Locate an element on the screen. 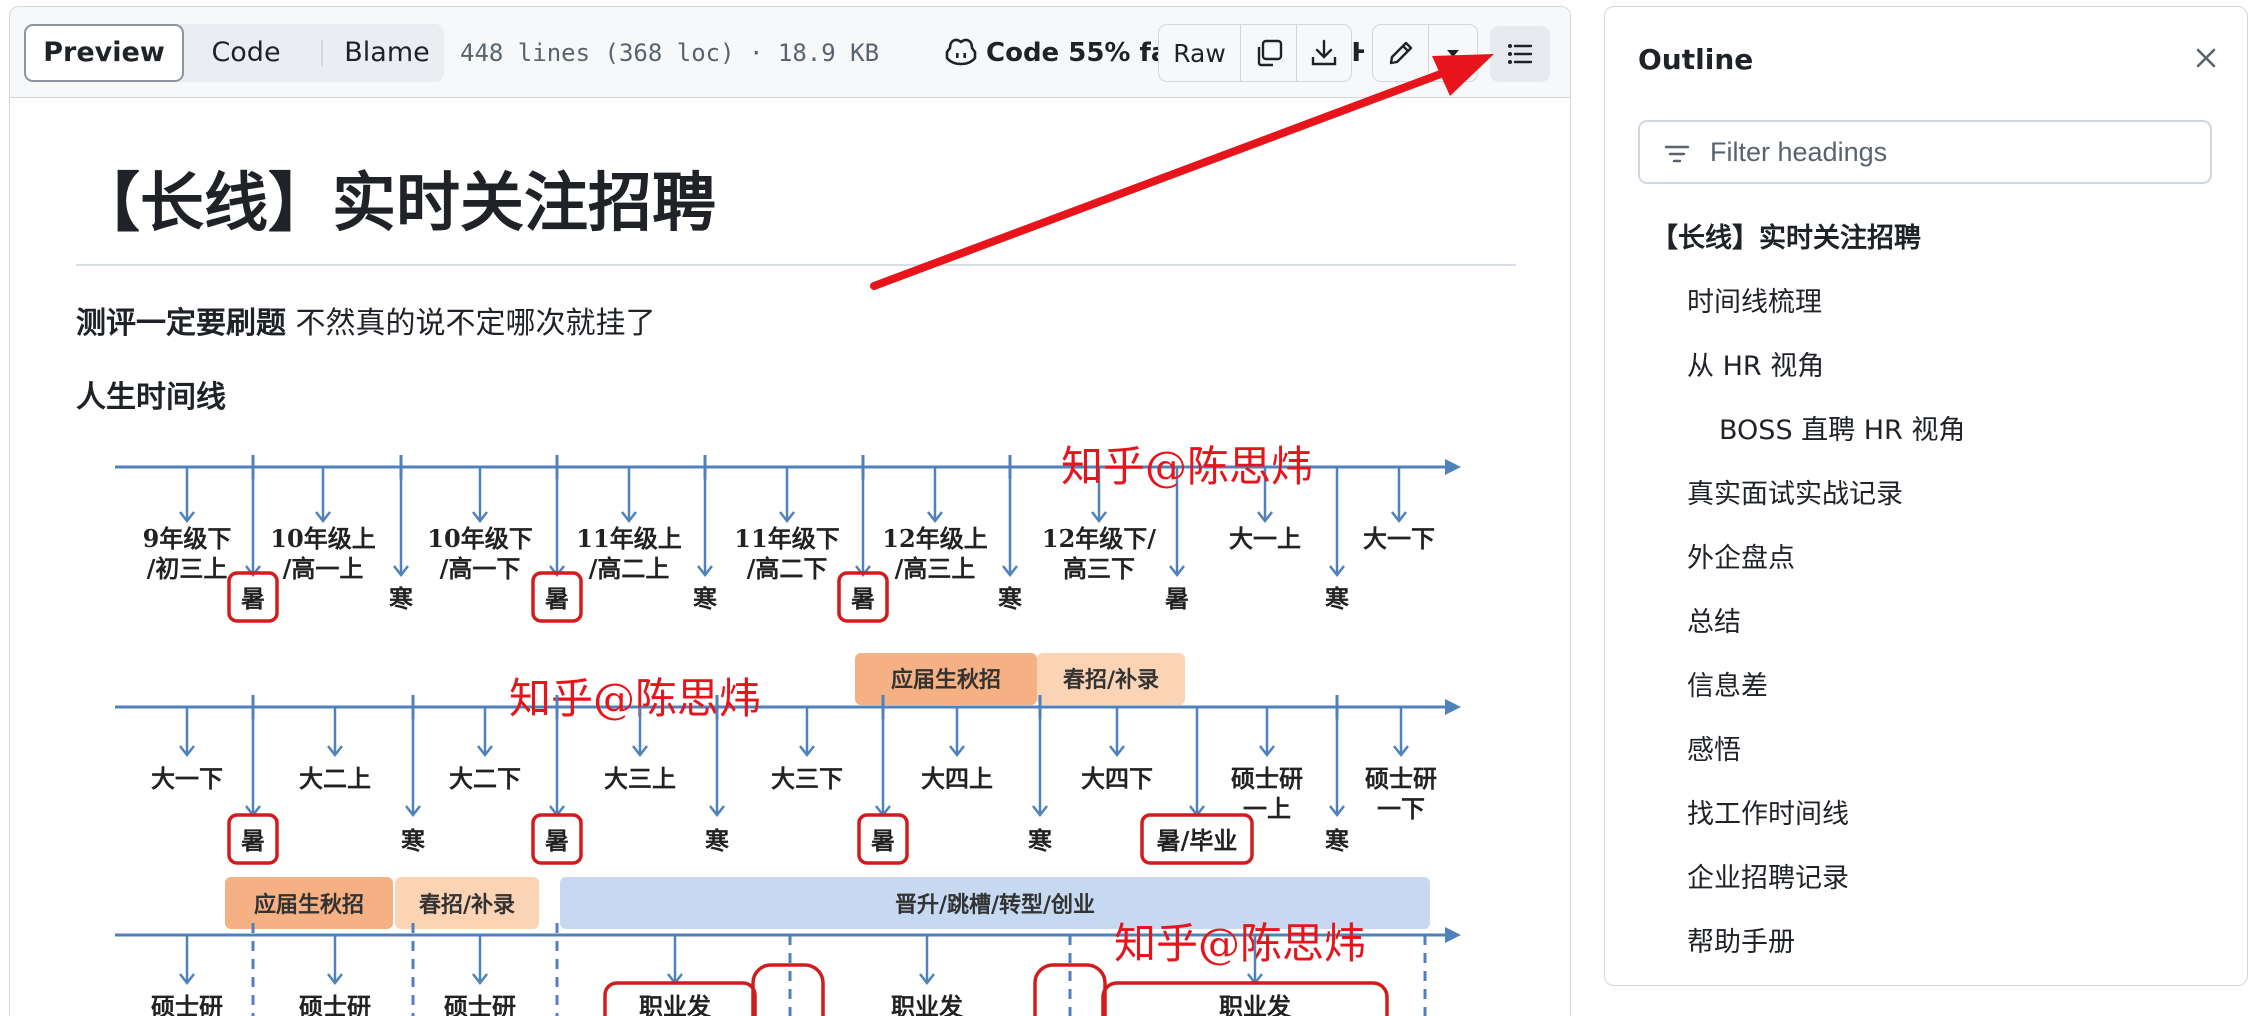 This screenshot has width=2256, height=1016. outline-item: 真实面试实战记录 is located at coordinates (1926, 495).